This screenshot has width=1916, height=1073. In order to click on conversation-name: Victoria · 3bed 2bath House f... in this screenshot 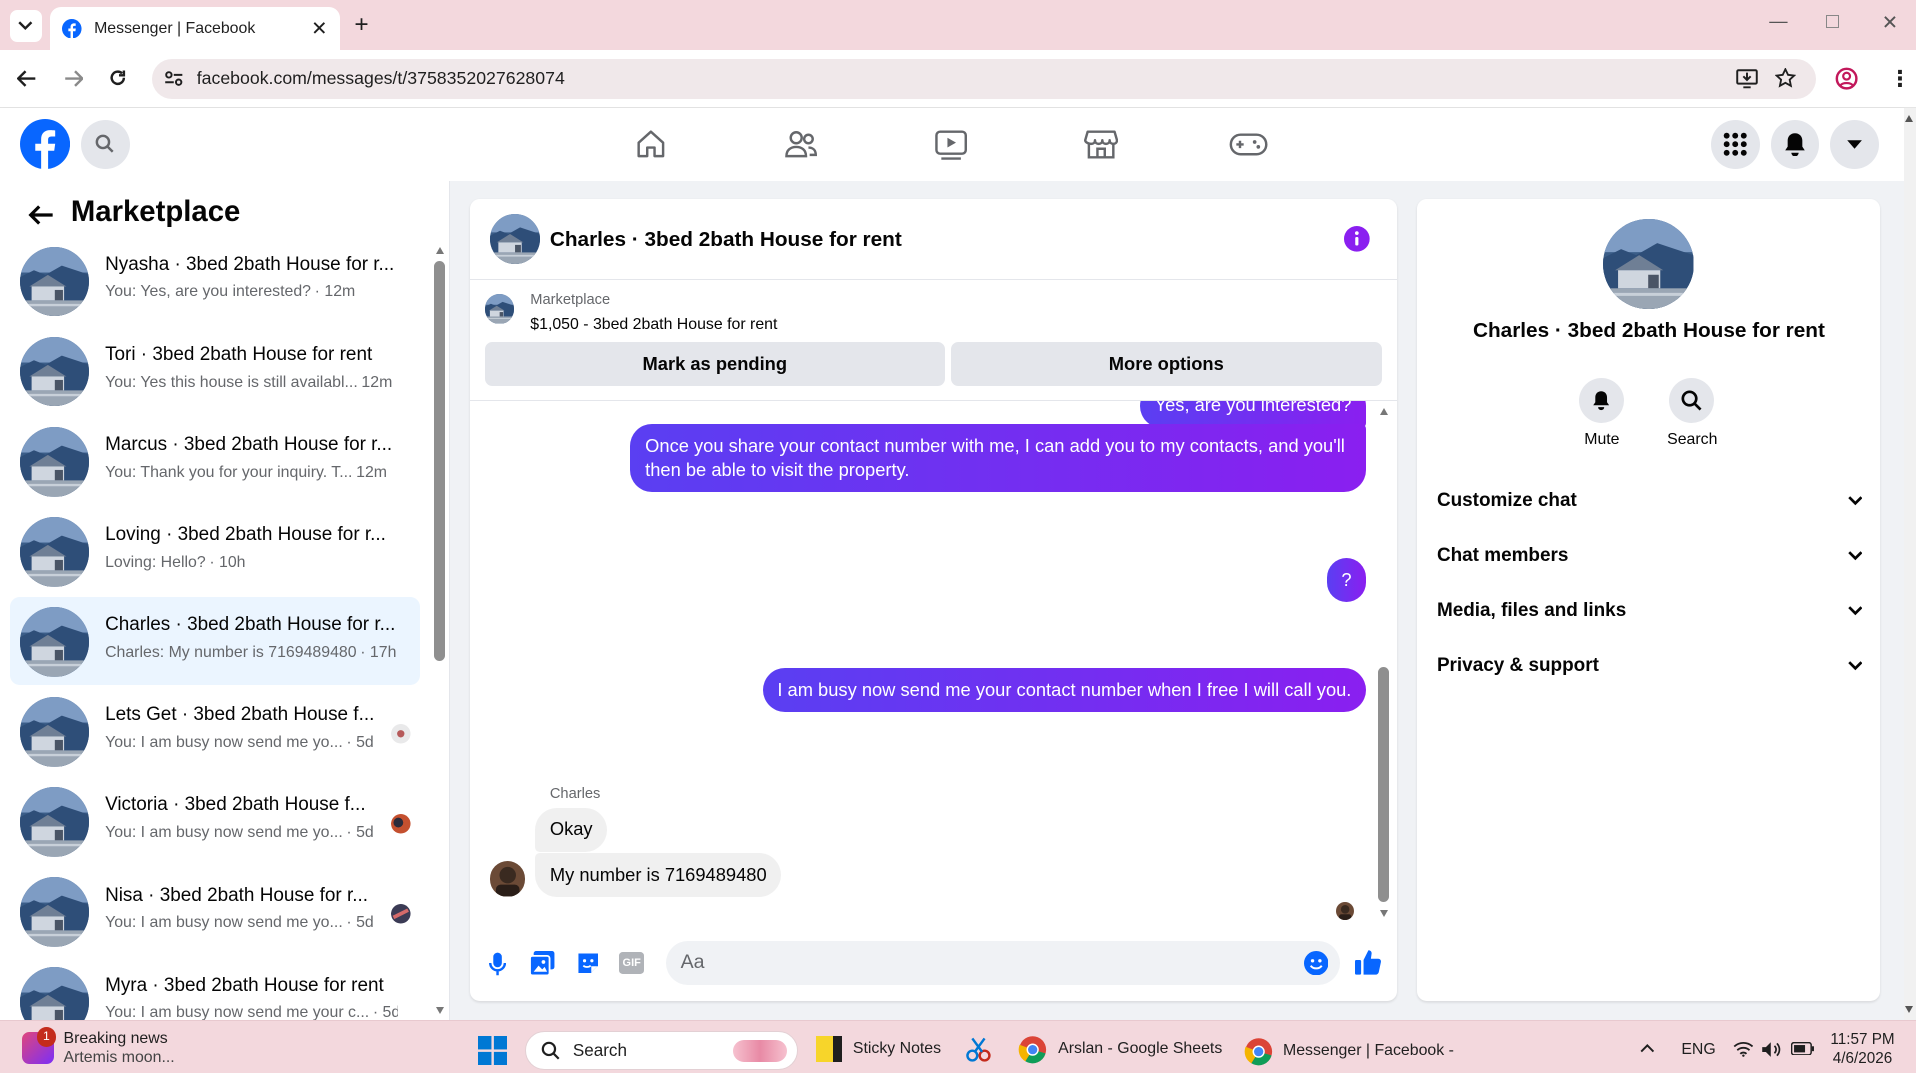, I will do `click(235, 805)`.